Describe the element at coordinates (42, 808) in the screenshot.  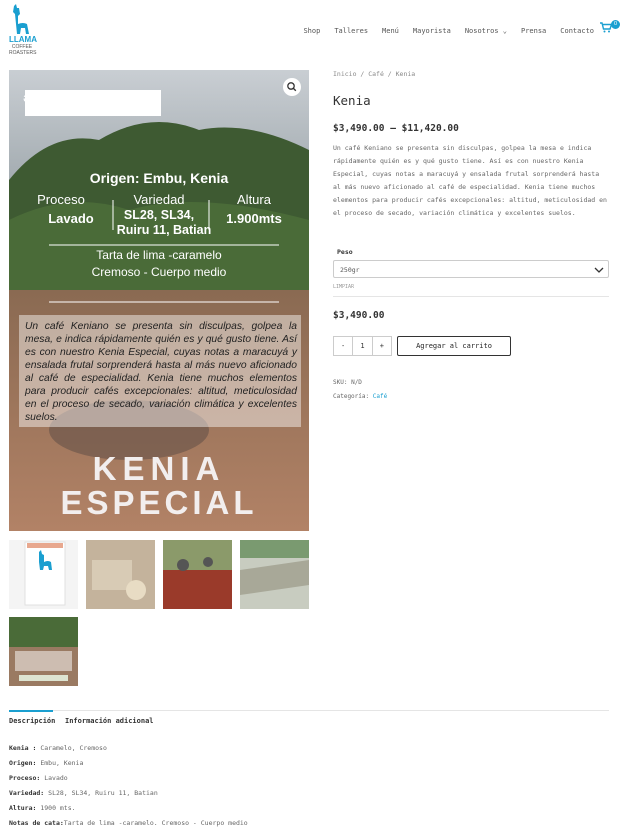
I see `spec-row: Altura: 1900 mts.` at that location.